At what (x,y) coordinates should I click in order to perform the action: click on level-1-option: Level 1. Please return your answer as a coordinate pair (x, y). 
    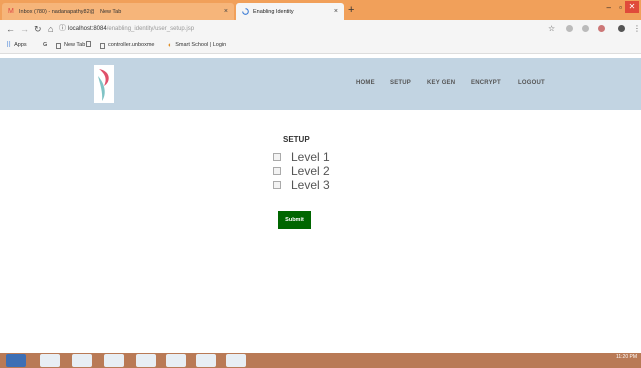
    Looking at the image, I should click on (301, 156).